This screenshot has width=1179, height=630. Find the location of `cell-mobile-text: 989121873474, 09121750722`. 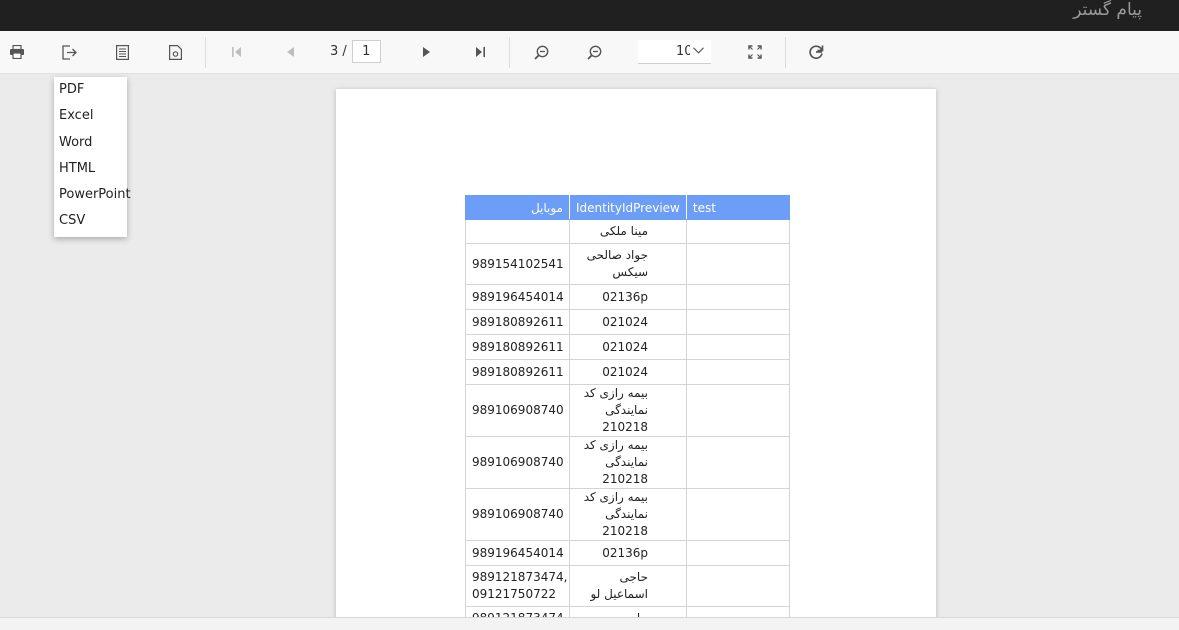

cell-mobile-text: 989121873474, 09121750722 is located at coordinates (520, 585).